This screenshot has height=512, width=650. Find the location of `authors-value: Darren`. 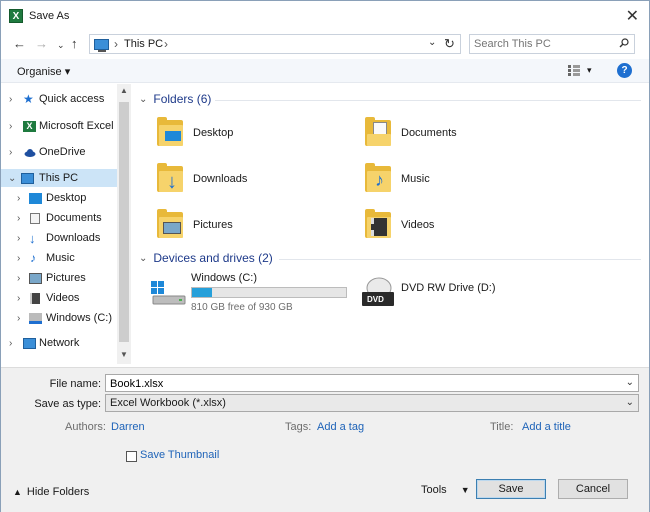

authors-value: Darren is located at coordinates (128, 427).